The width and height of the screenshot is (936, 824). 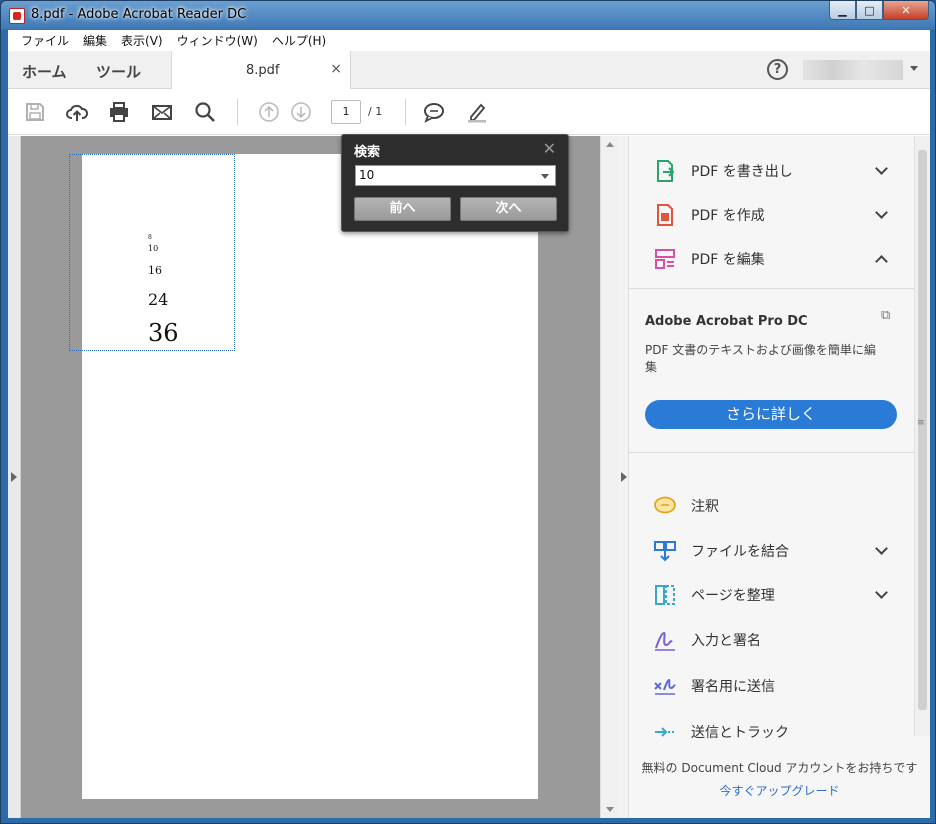 I want to click on right-panel-toggle, so click(x=624, y=477).